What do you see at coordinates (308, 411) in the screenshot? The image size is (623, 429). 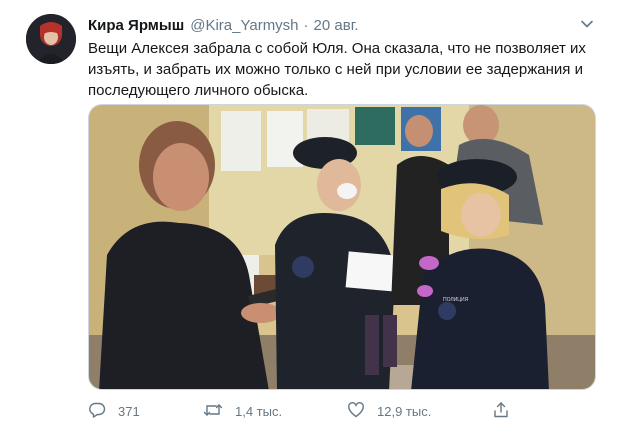 I see `tweet-actions: 371 1,4 тыс. 12,9 тыс.` at bounding box center [308, 411].